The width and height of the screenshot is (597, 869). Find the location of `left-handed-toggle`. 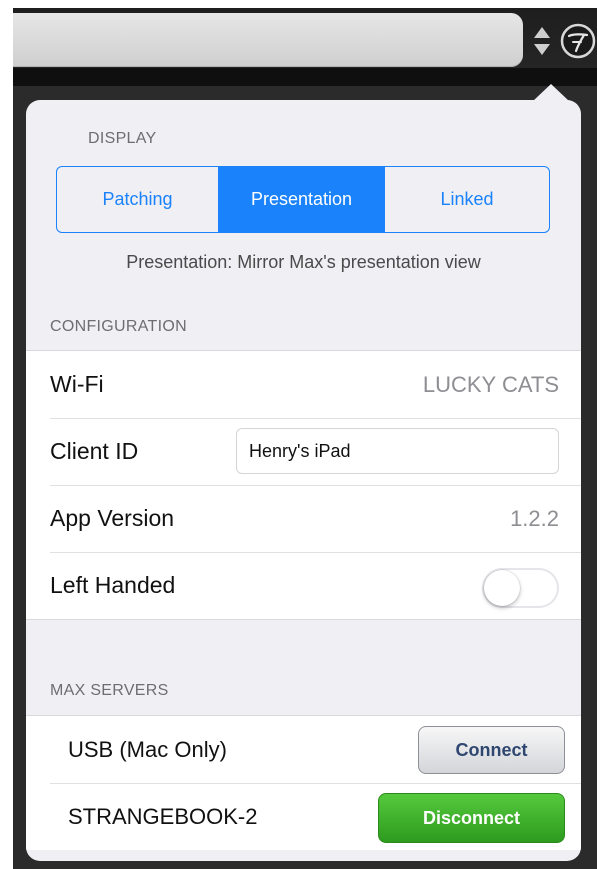

left-handed-toggle is located at coordinates (520, 588).